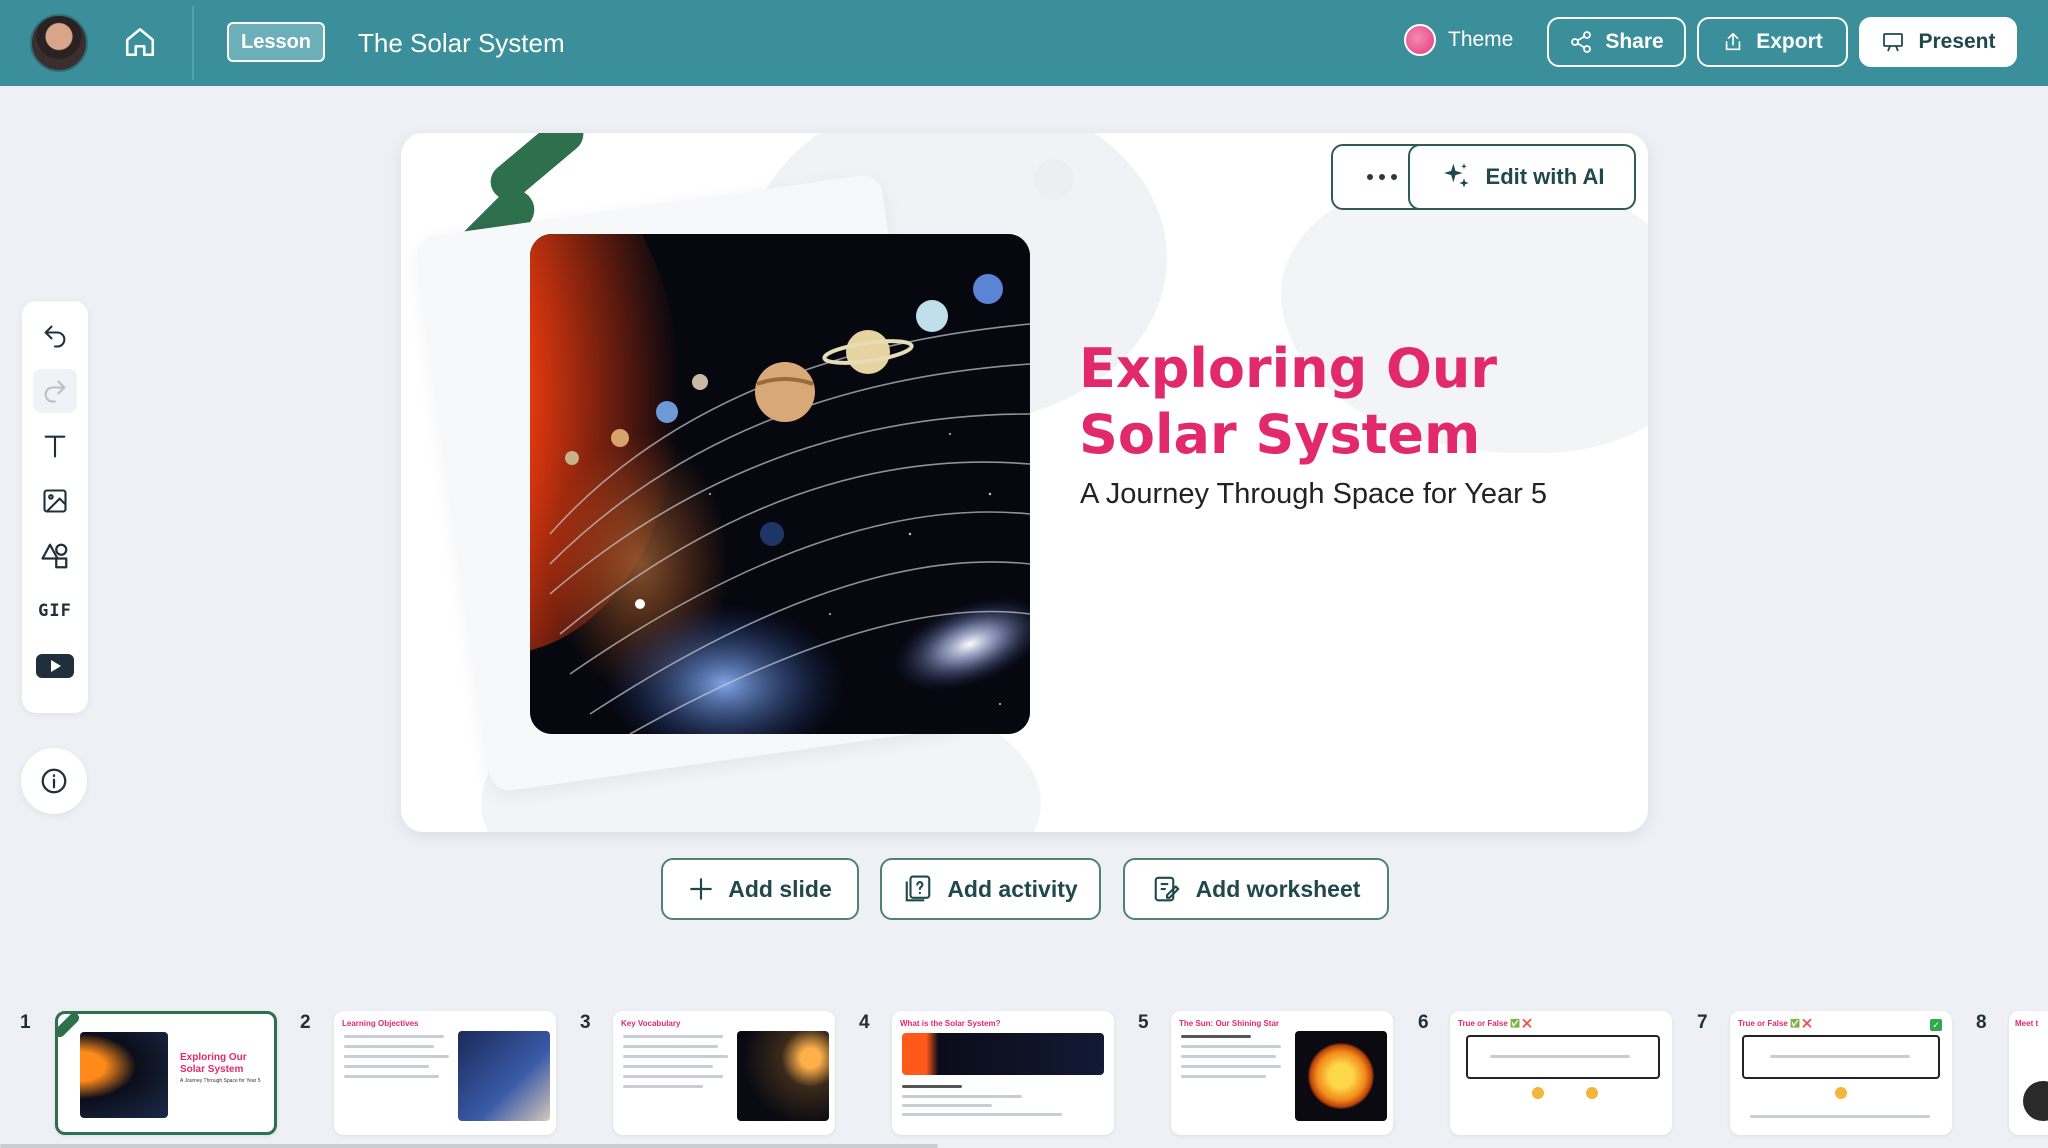 The image size is (2048, 1148). I want to click on image-tool-button, so click(55, 501).